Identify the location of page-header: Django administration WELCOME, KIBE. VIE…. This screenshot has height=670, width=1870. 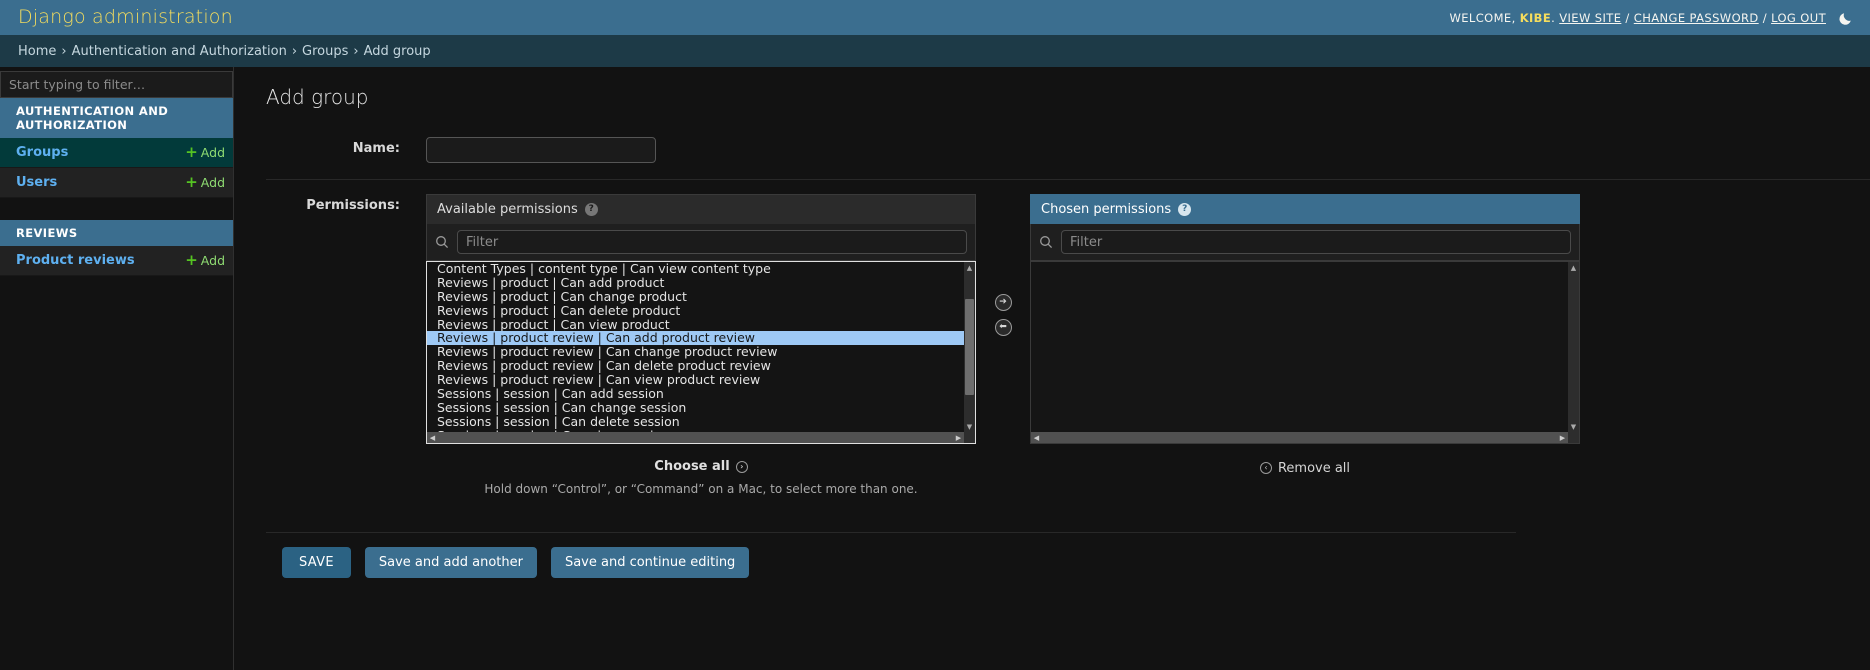
(935, 17).